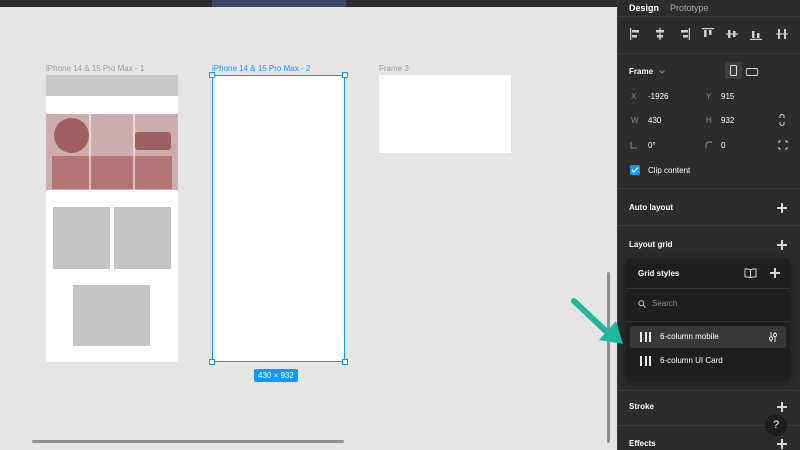  Describe the element at coordinates (261, 68) in the screenshot. I see `frame-label-2: iPhone 14 & 15 Pro Max - 2` at that location.